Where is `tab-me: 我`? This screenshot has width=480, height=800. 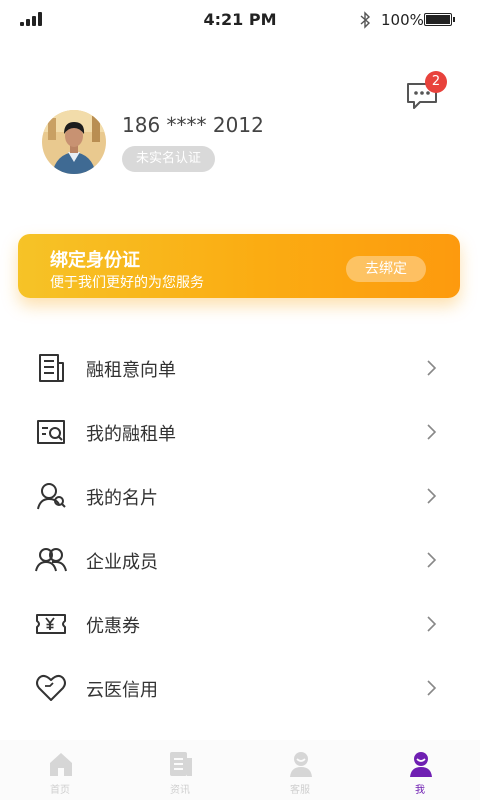 tab-me: 我 is located at coordinates (420, 770).